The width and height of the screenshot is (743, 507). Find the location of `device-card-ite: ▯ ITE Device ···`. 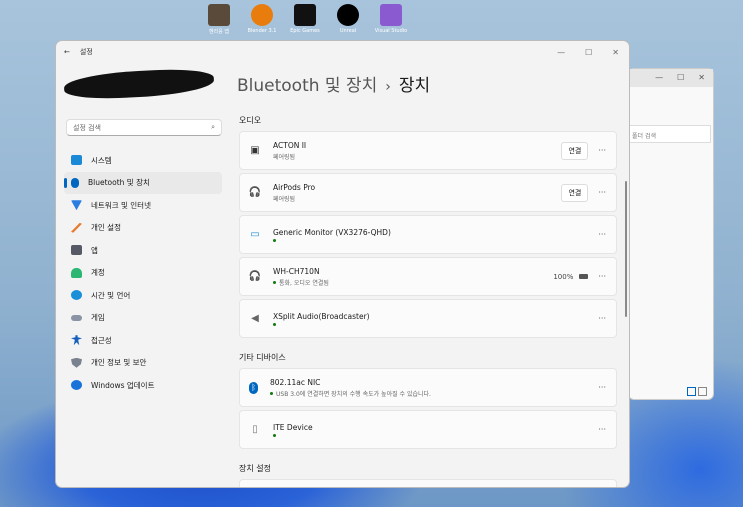

device-card-ite: ▯ ITE Device ··· is located at coordinates (428, 429).